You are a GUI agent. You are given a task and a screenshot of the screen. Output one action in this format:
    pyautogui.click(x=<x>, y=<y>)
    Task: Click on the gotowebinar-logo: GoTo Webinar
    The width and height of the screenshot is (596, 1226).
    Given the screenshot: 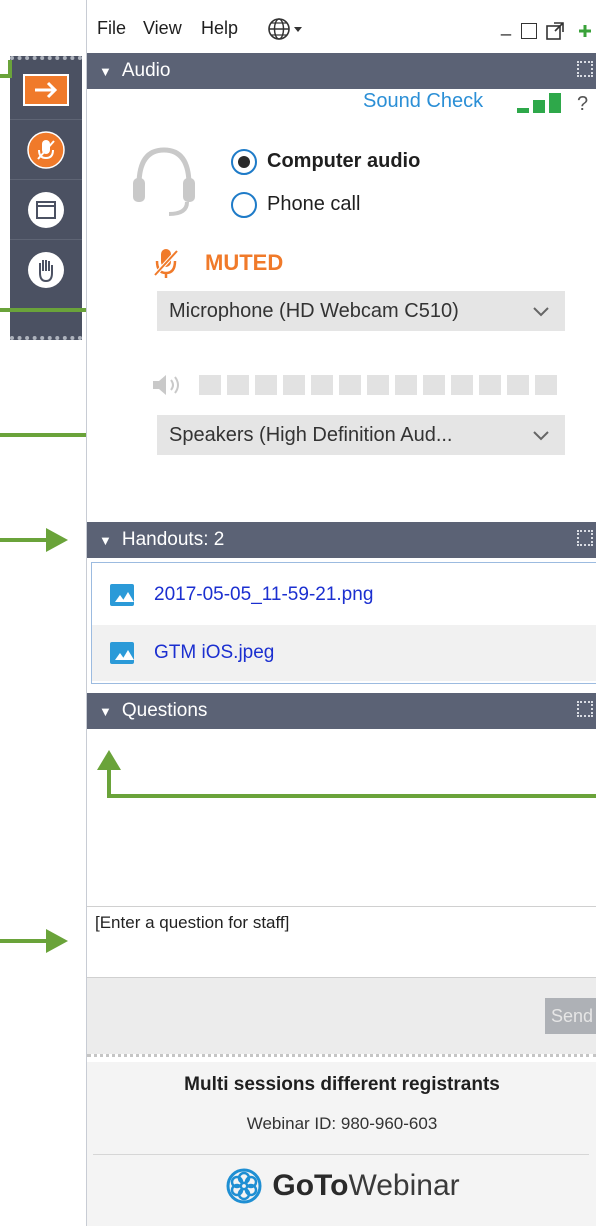 What is the action you would take?
    pyautogui.click(x=341, y=1186)
    